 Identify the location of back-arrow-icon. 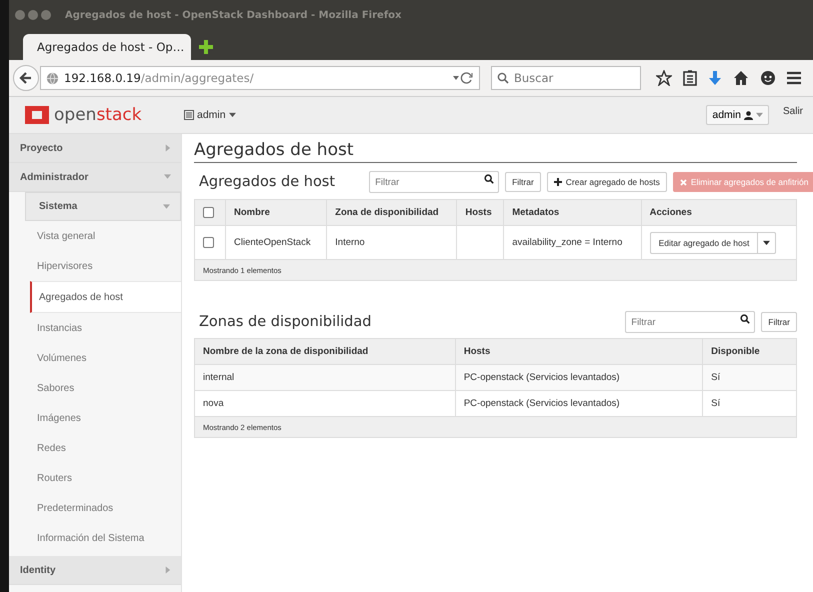
(26, 78).